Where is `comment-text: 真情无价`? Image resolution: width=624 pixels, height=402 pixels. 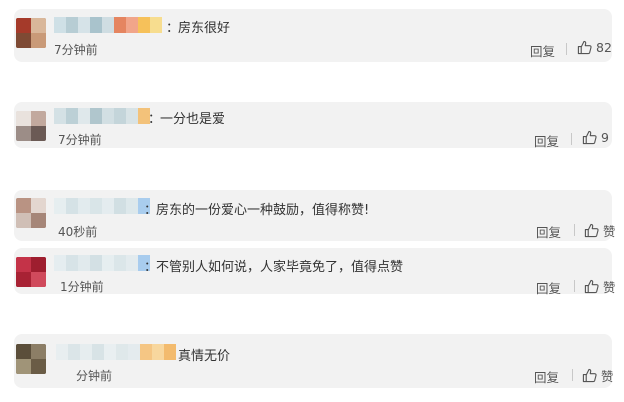 comment-text: 真情无价 is located at coordinates (204, 356).